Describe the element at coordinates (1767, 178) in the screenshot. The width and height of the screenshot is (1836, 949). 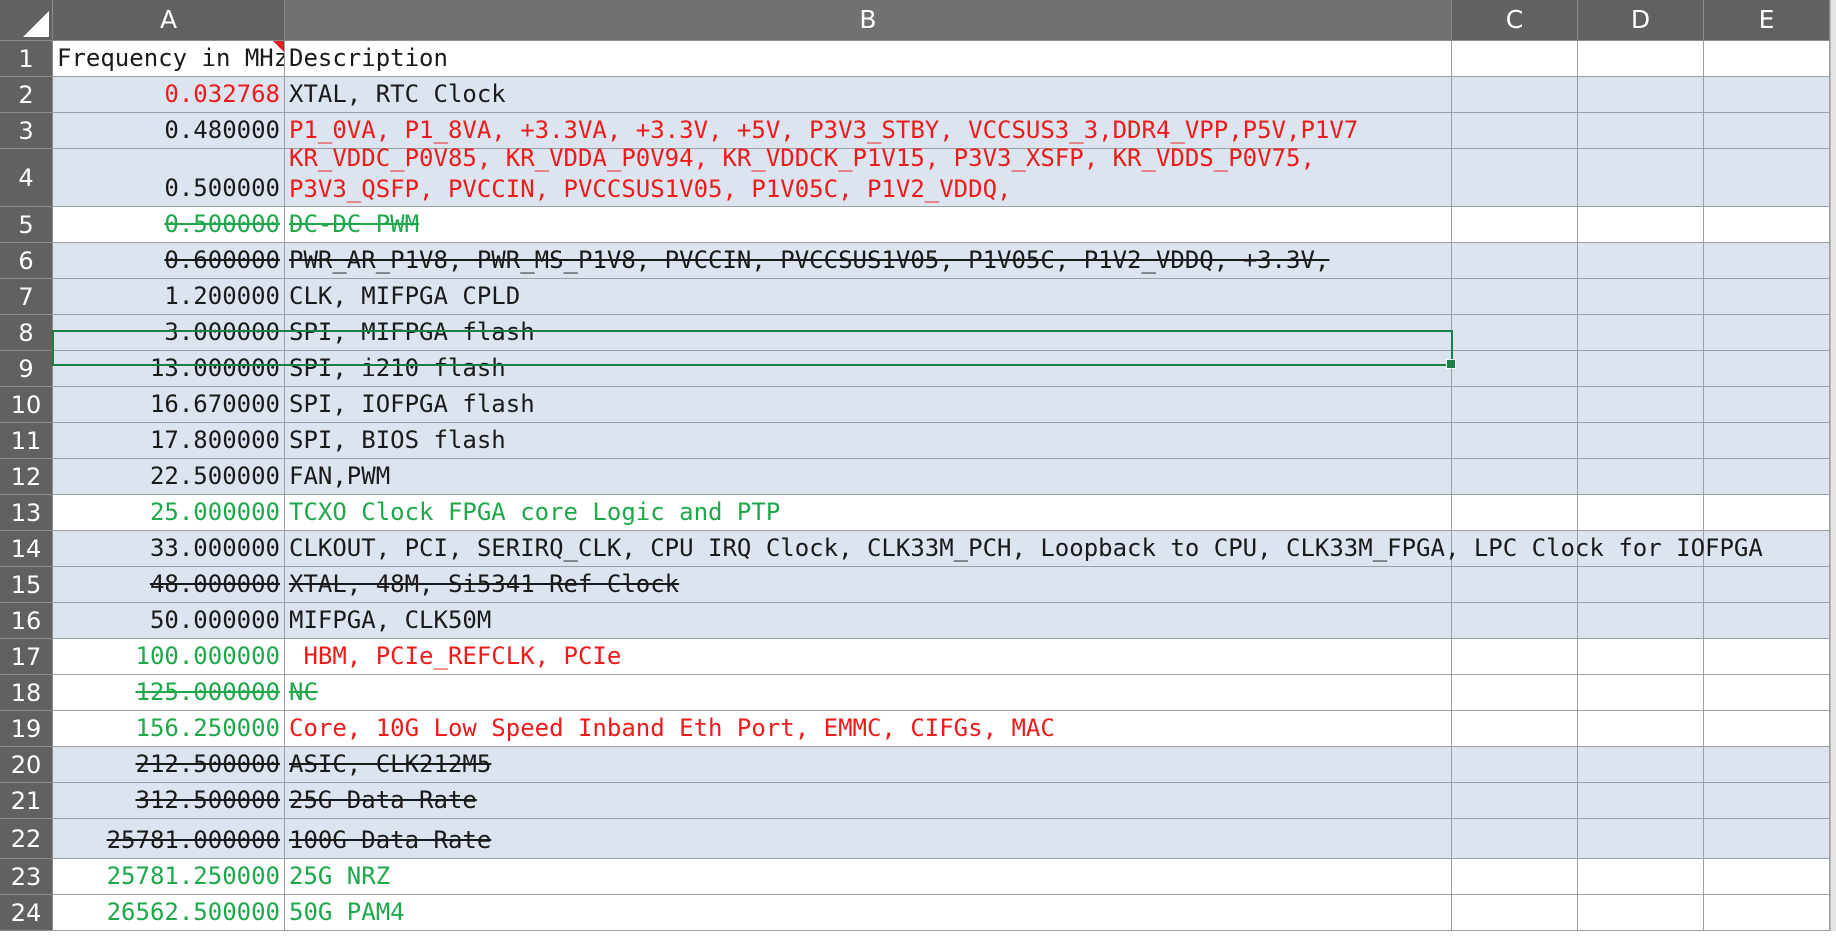
I see `cell-e4` at that location.